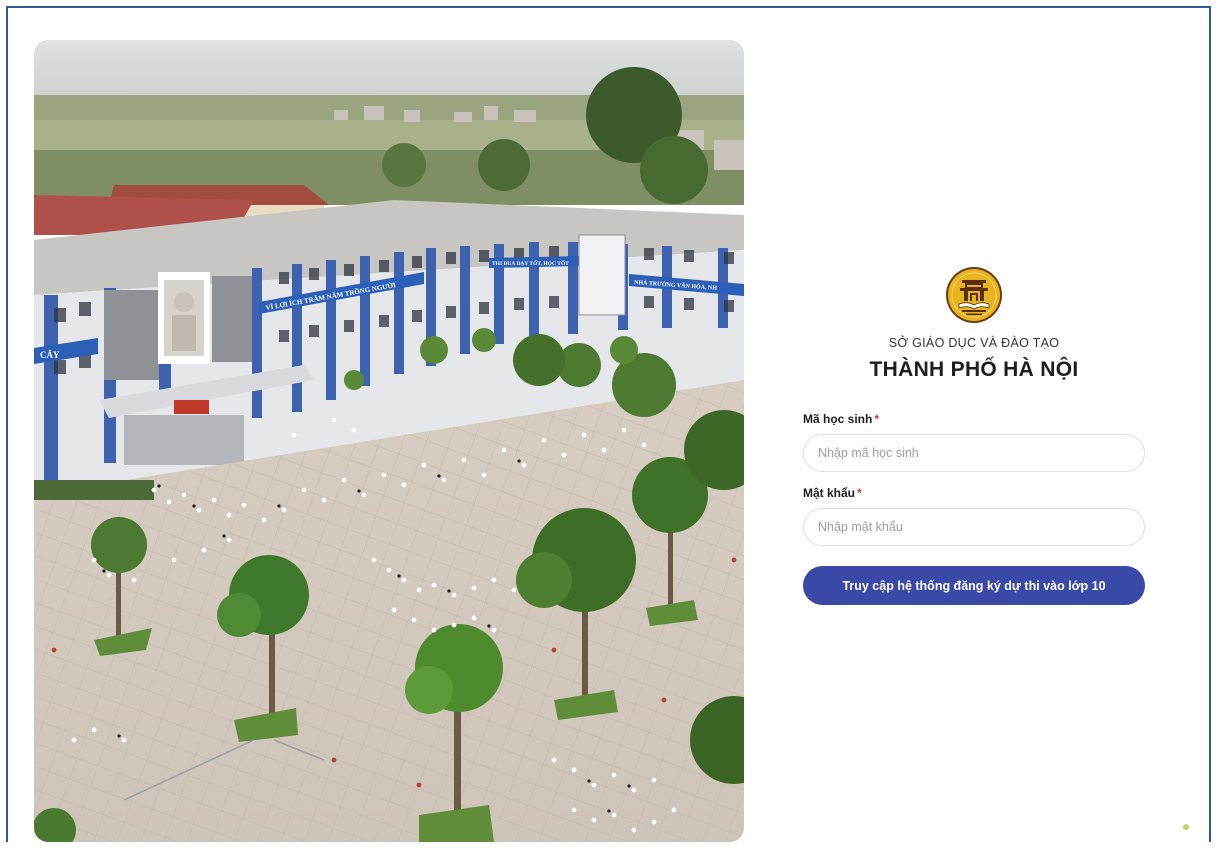 This screenshot has width=1219, height=848. What do you see at coordinates (974, 527) in the screenshot?
I see `password-input` at bounding box center [974, 527].